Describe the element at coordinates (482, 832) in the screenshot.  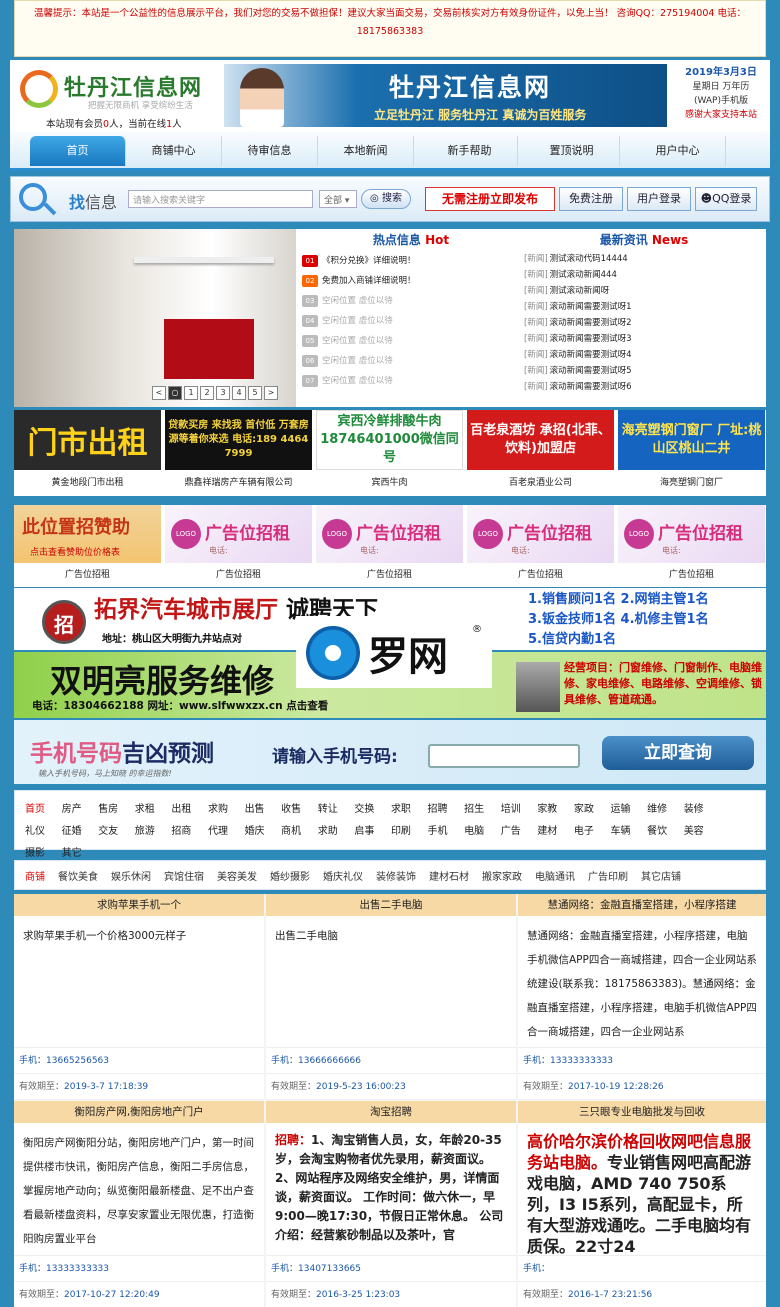
I see `category-link: 电脑` at that location.